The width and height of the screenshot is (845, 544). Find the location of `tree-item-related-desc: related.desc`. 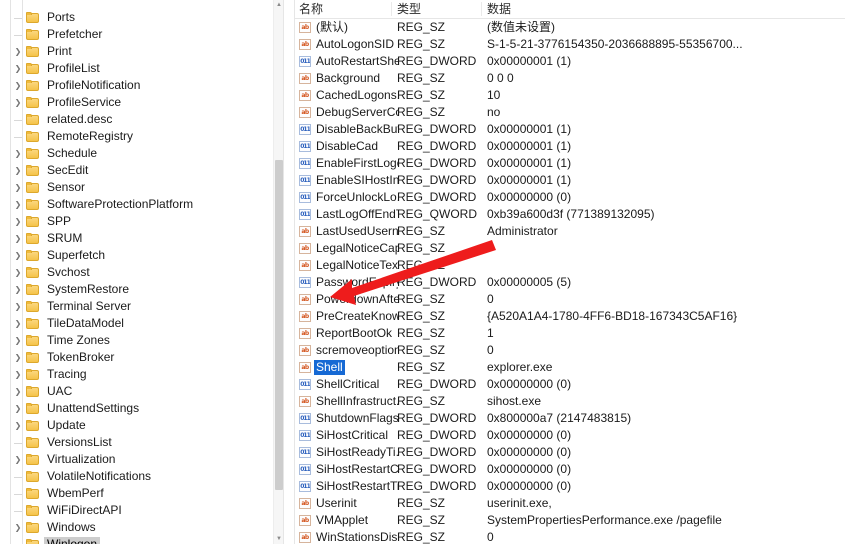

tree-item-related-desc: related.desc is located at coordinates (136, 119).